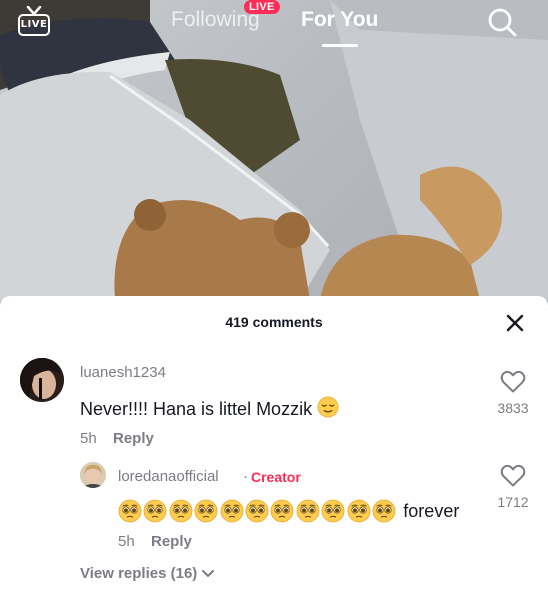  I want to click on view-replies-label: View replies (16), so click(139, 573).